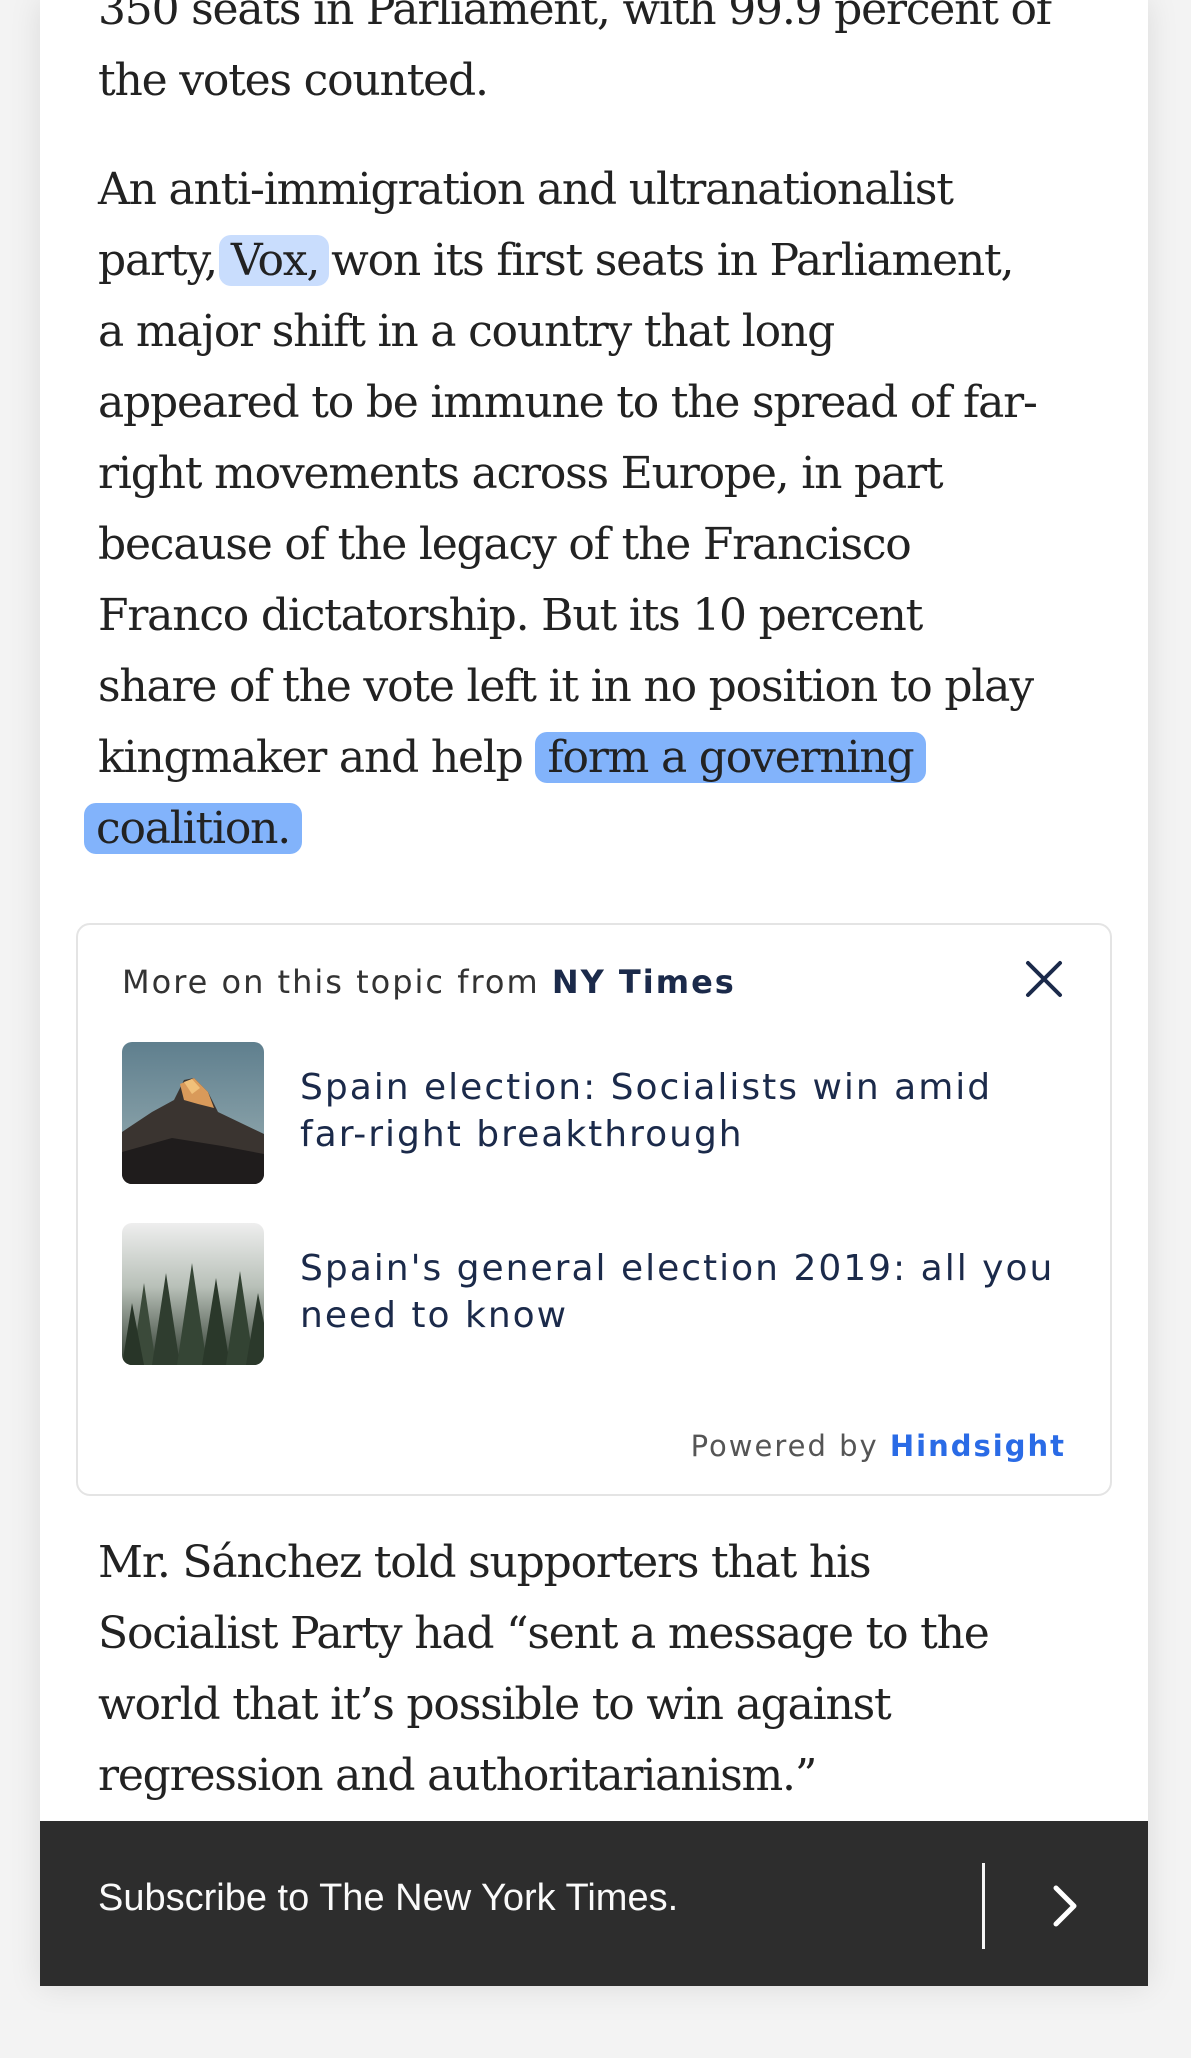  What do you see at coordinates (293, 80) in the screenshot?
I see `article-line: the votes counted.` at bounding box center [293, 80].